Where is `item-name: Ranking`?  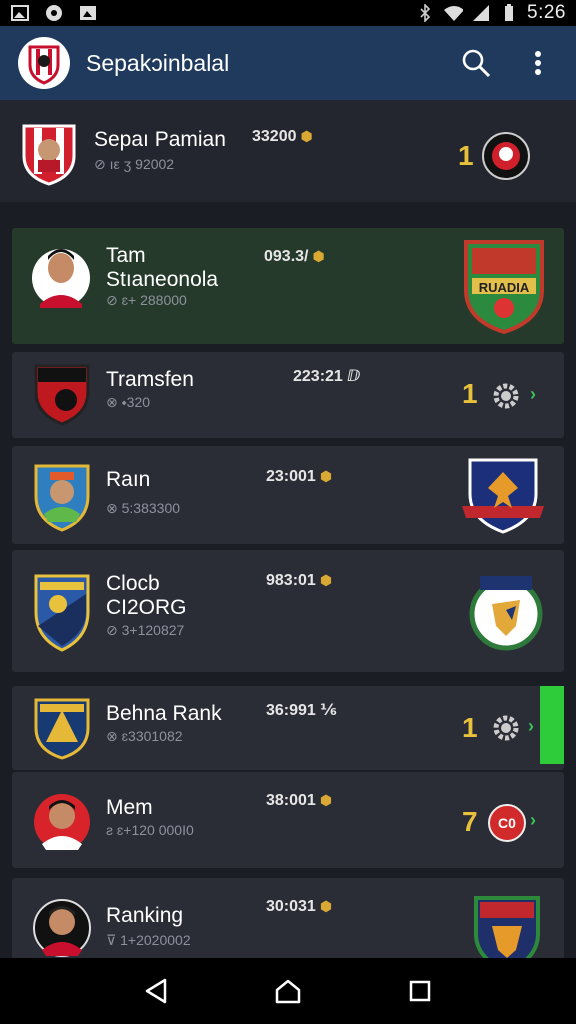 item-name: Ranking is located at coordinates (145, 915).